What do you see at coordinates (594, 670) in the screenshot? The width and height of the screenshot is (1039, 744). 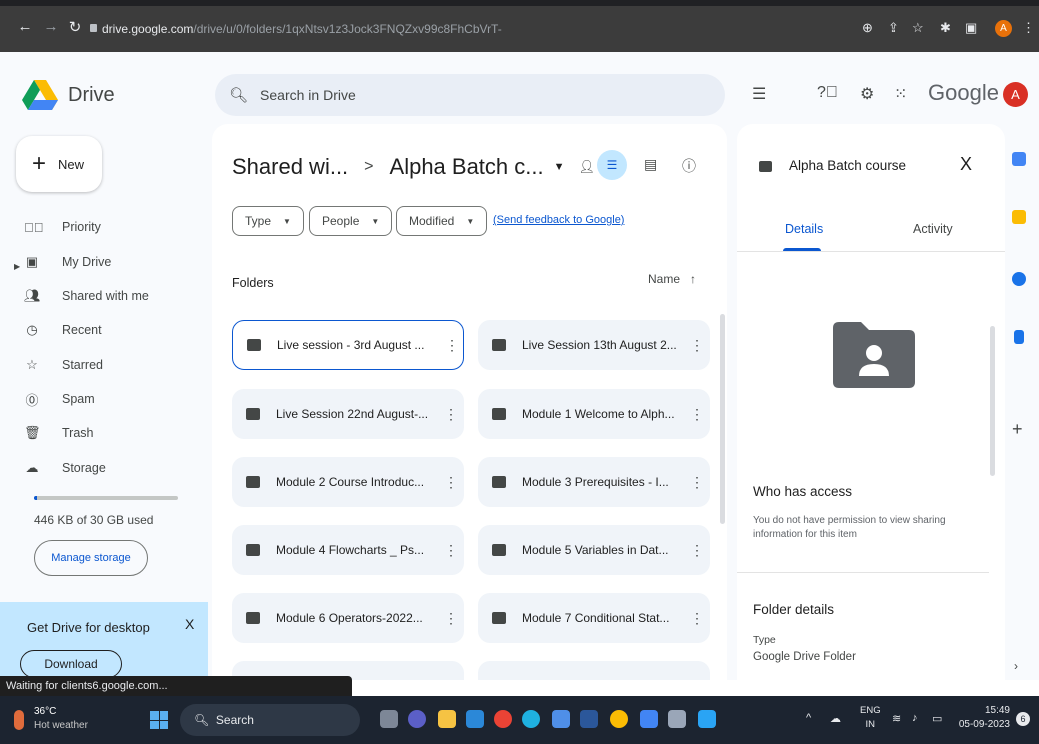 I see `folder-card-partial` at bounding box center [594, 670].